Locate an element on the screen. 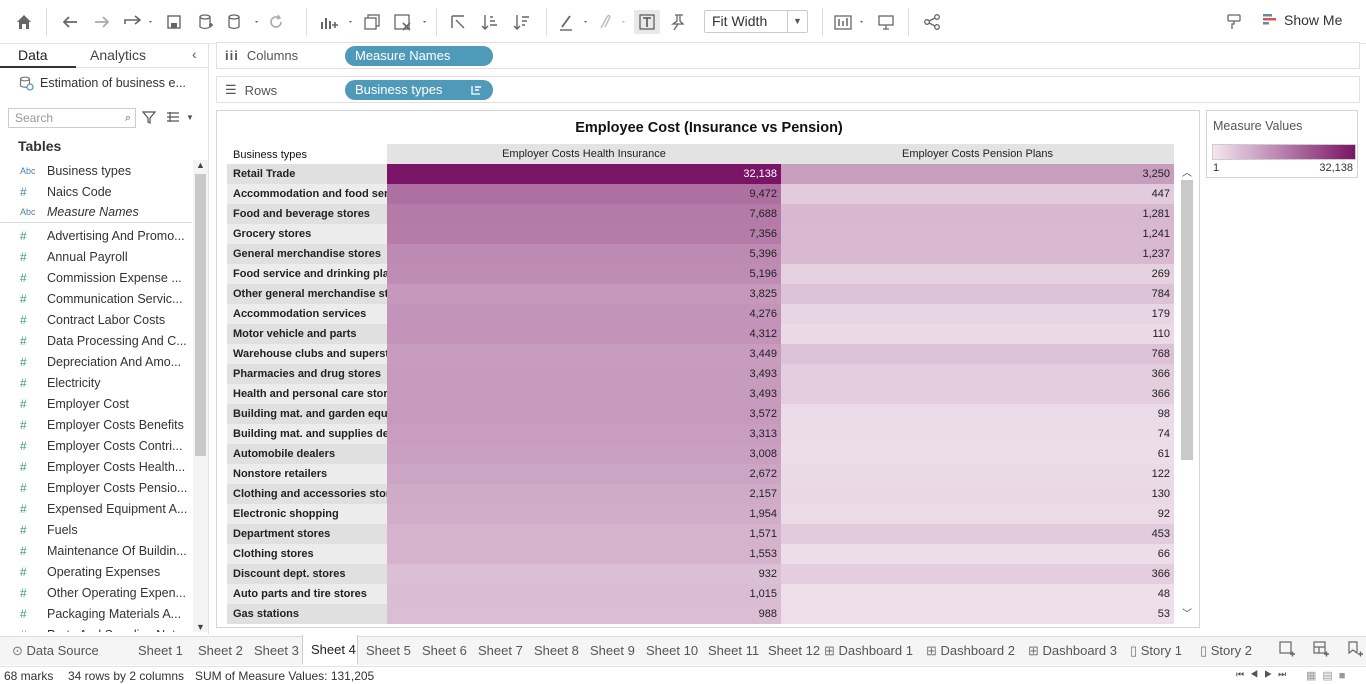 This screenshot has width=1366, height=684. sheet-tab: Sheet 5 is located at coordinates (386, 651).